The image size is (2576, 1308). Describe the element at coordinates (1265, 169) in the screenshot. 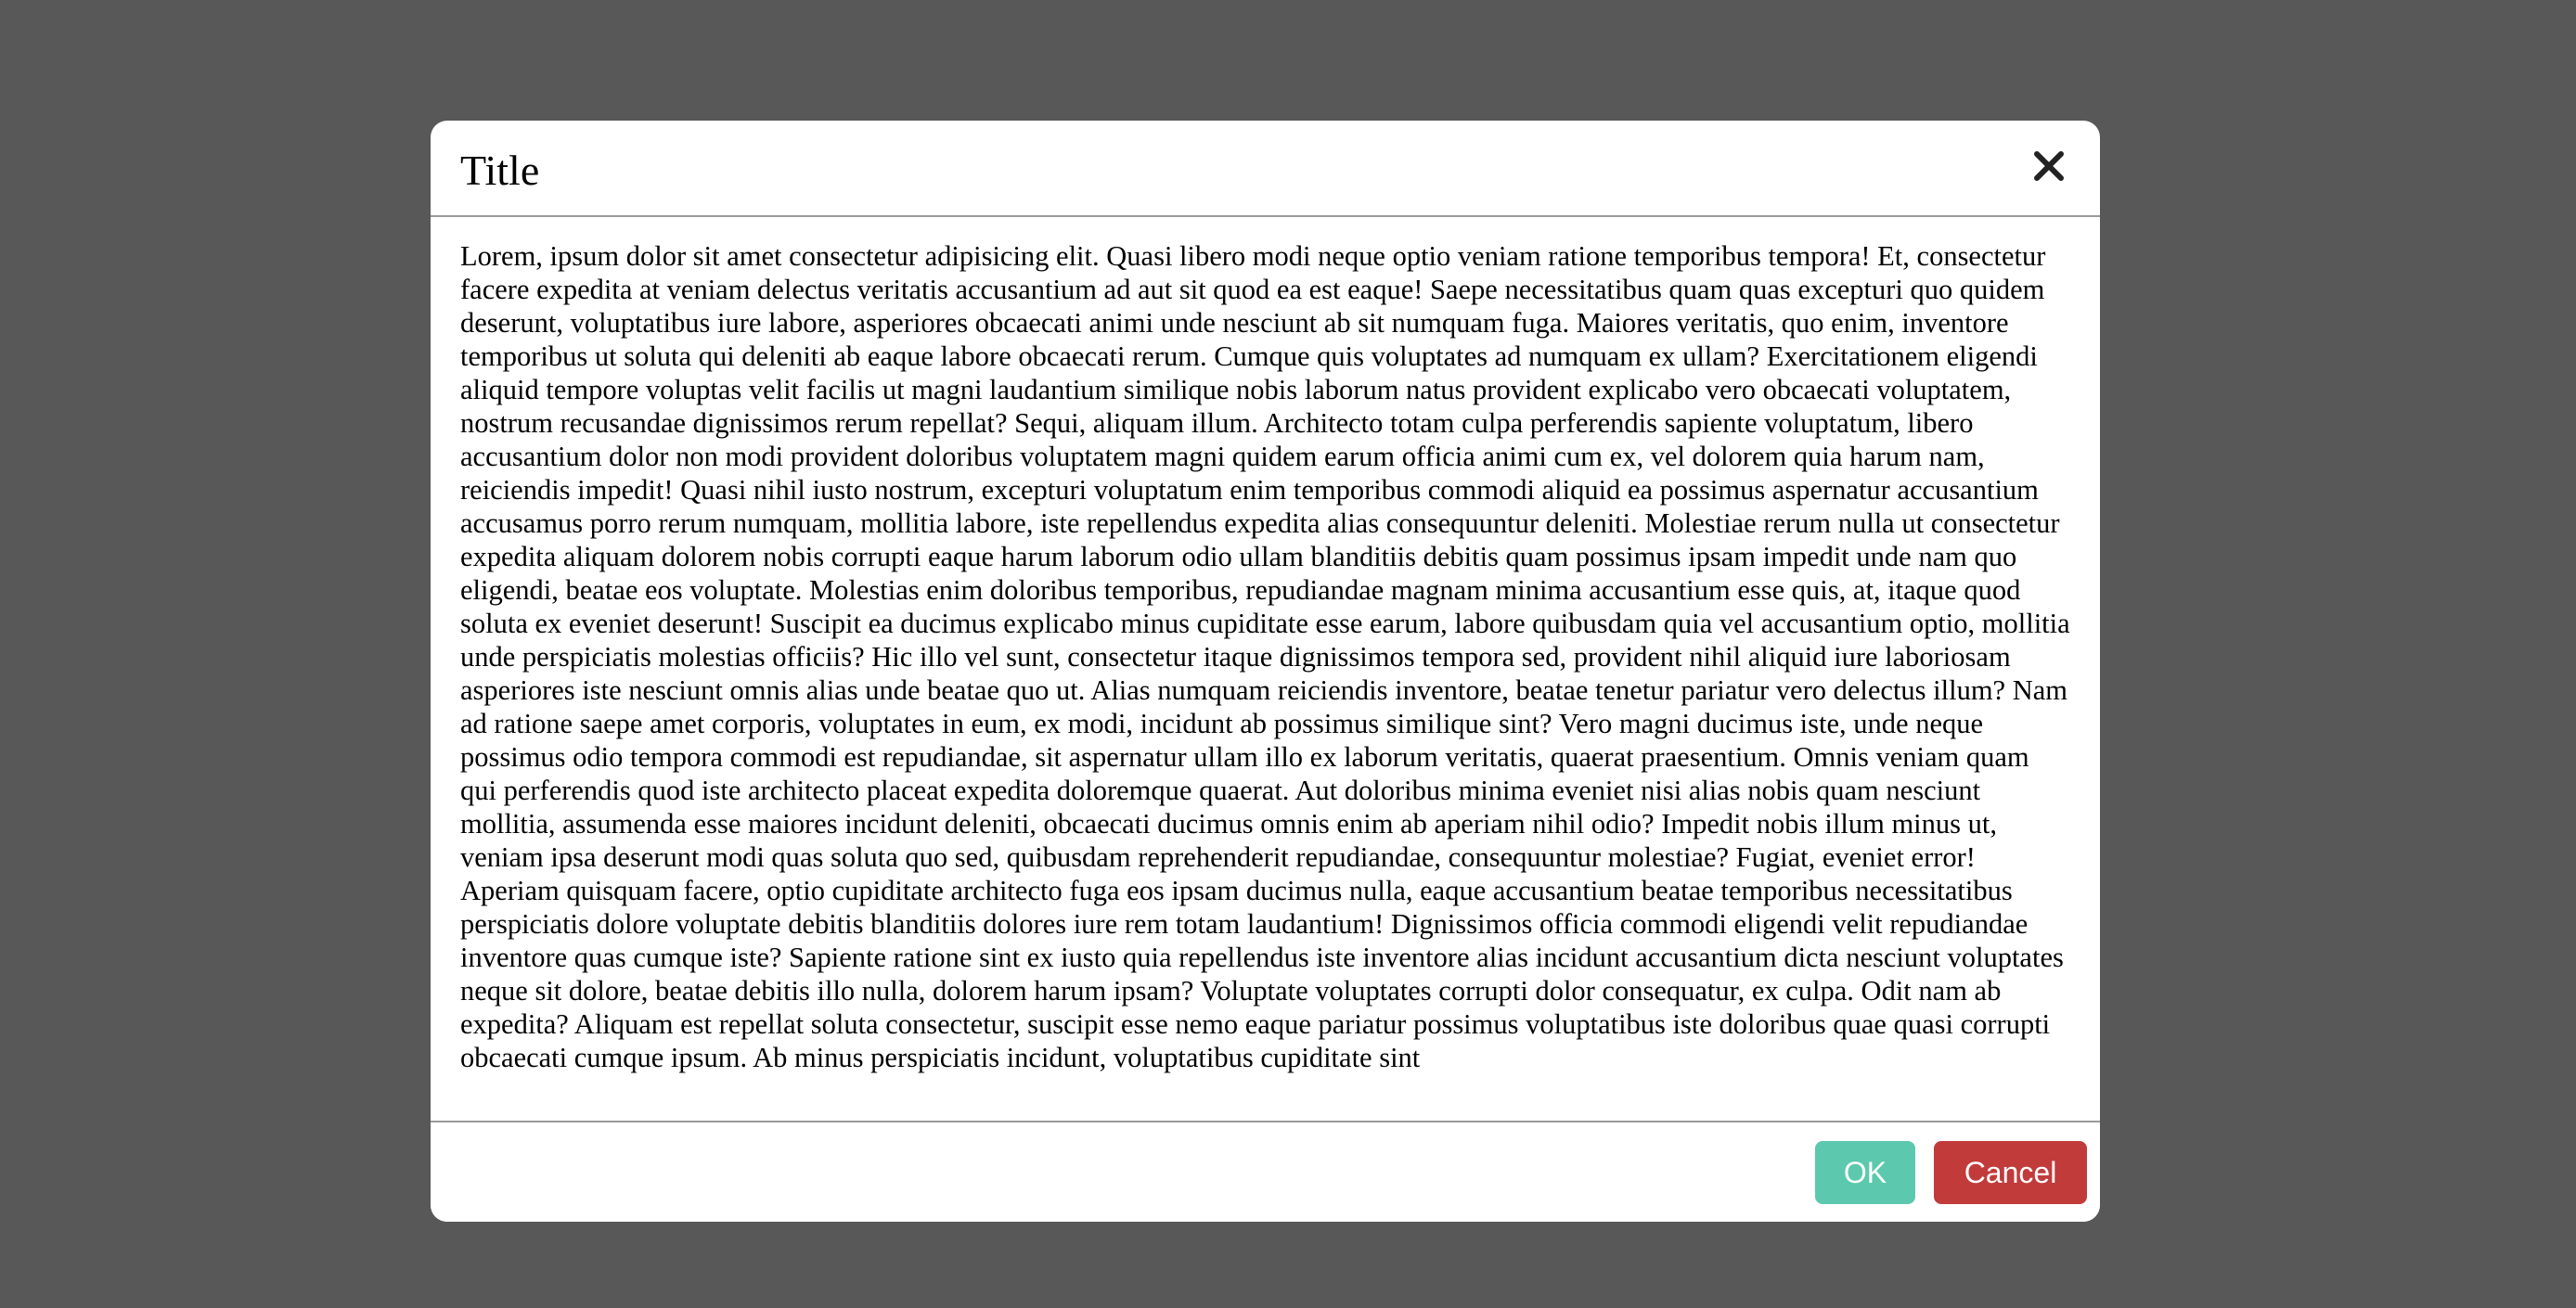

I see `modal-header: Title` at that location.